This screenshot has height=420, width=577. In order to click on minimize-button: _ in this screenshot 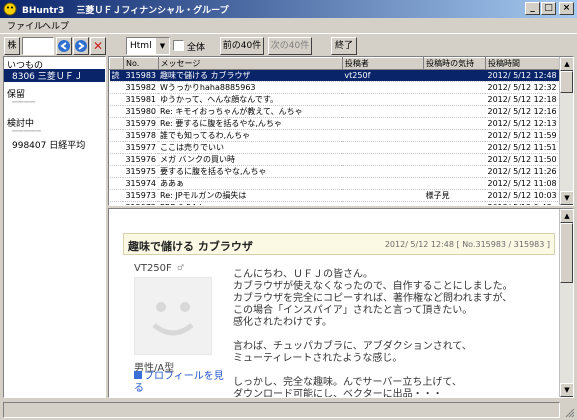, I will do `click(532, 8)`.